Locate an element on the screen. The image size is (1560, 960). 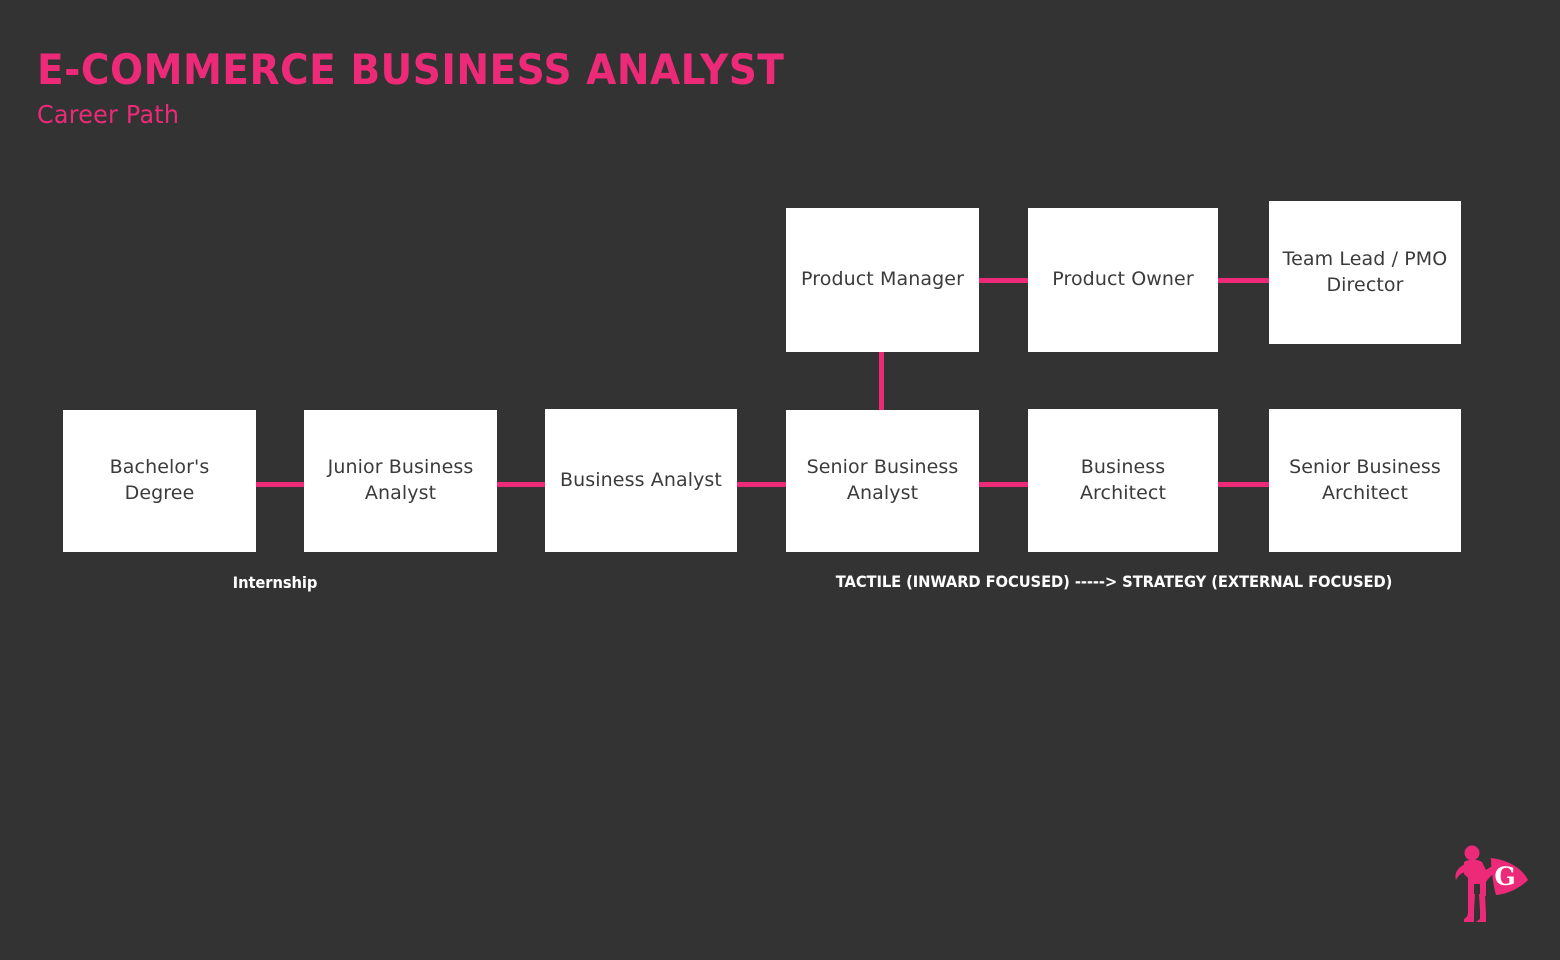
hero-head is located at coordinates (1472, 853).